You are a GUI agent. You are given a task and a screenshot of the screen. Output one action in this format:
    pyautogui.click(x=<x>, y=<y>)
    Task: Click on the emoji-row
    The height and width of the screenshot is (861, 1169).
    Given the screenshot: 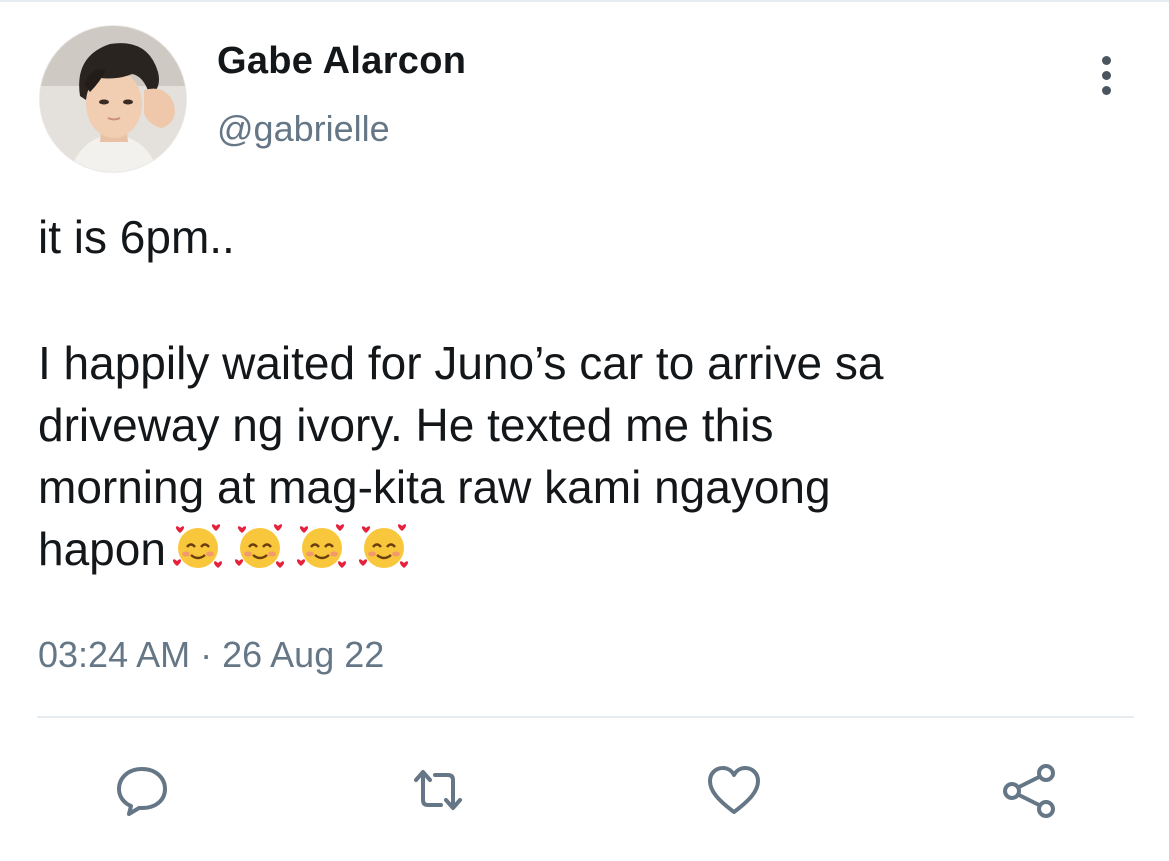 What is the action you would take?
    pyautogui.click(x=296, y=554)
    